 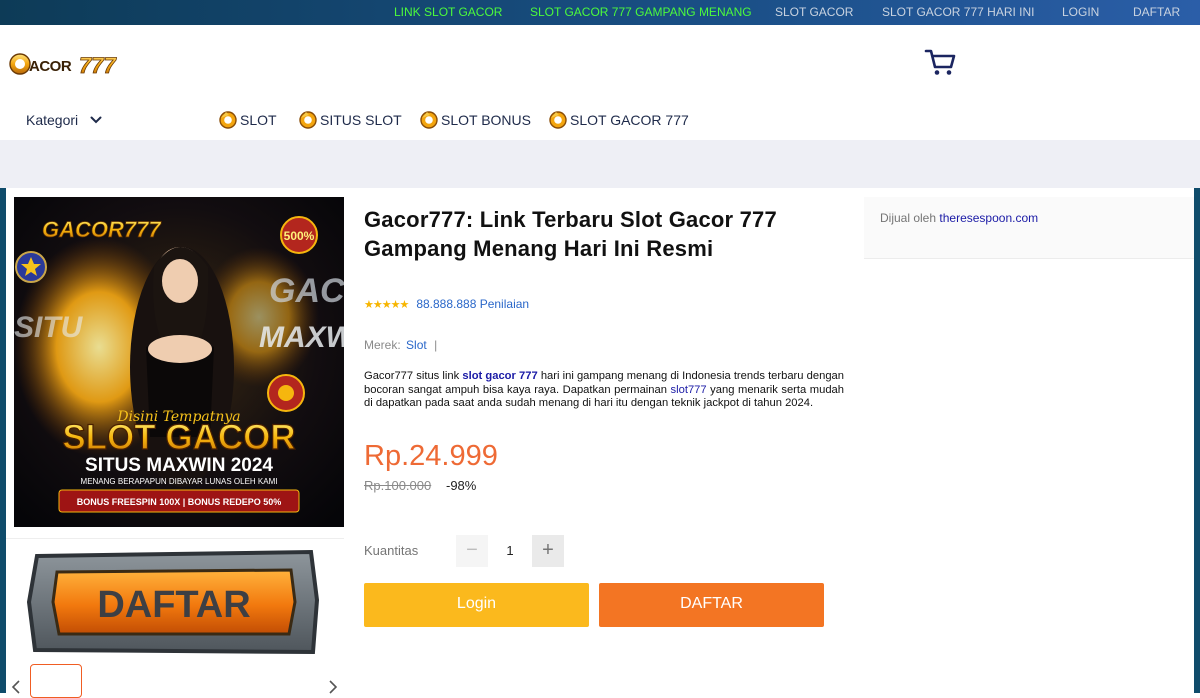 I want to click on rating-stars-icon: ★★★★★, so click(x=386, y=304).